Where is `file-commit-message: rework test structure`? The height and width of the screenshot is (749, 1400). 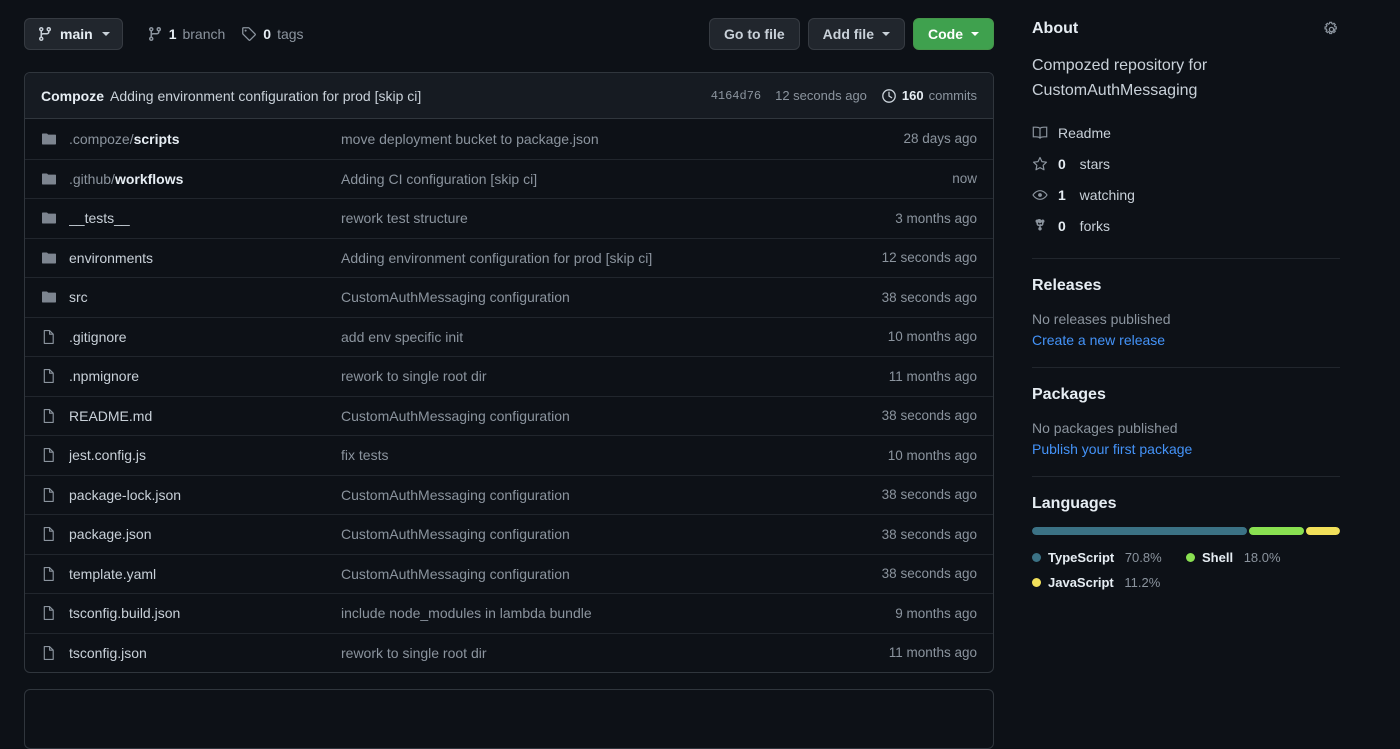 file-commit-message: rework test structure is located at coordinates (618, 218).